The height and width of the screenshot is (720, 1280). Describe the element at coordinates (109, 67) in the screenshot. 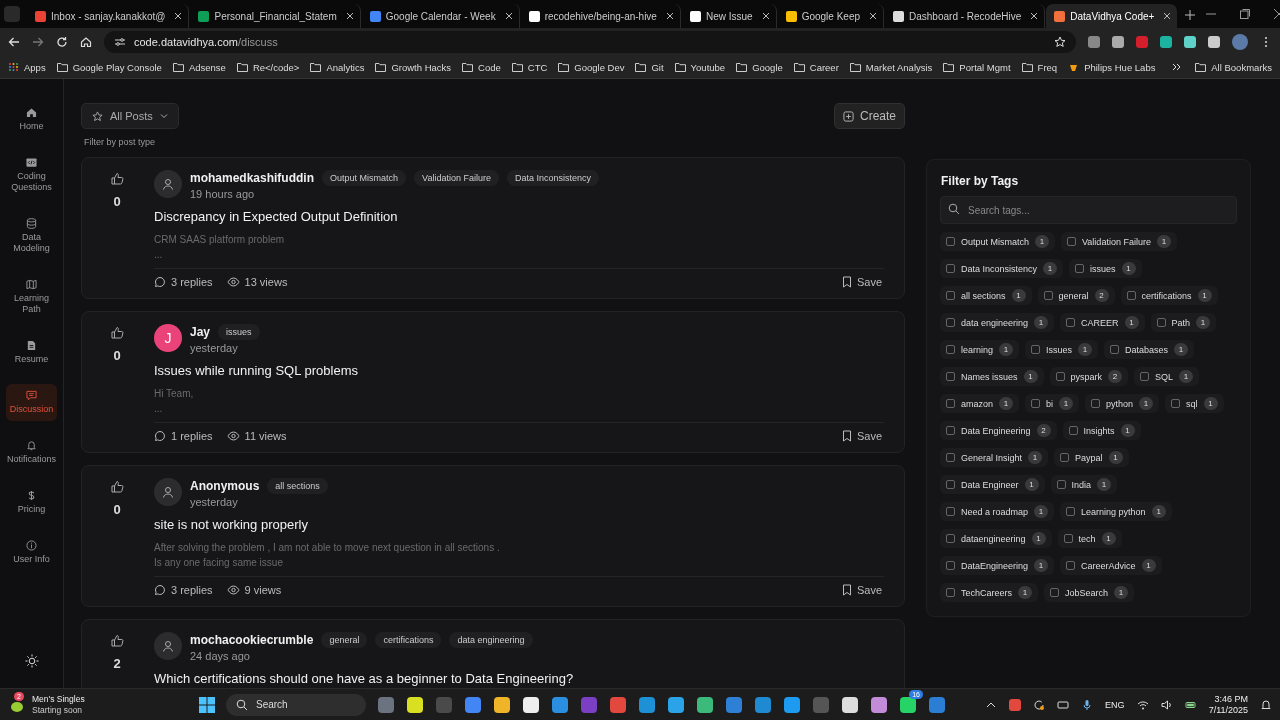

I see `bookmark-item: Google Play Console` at that location.